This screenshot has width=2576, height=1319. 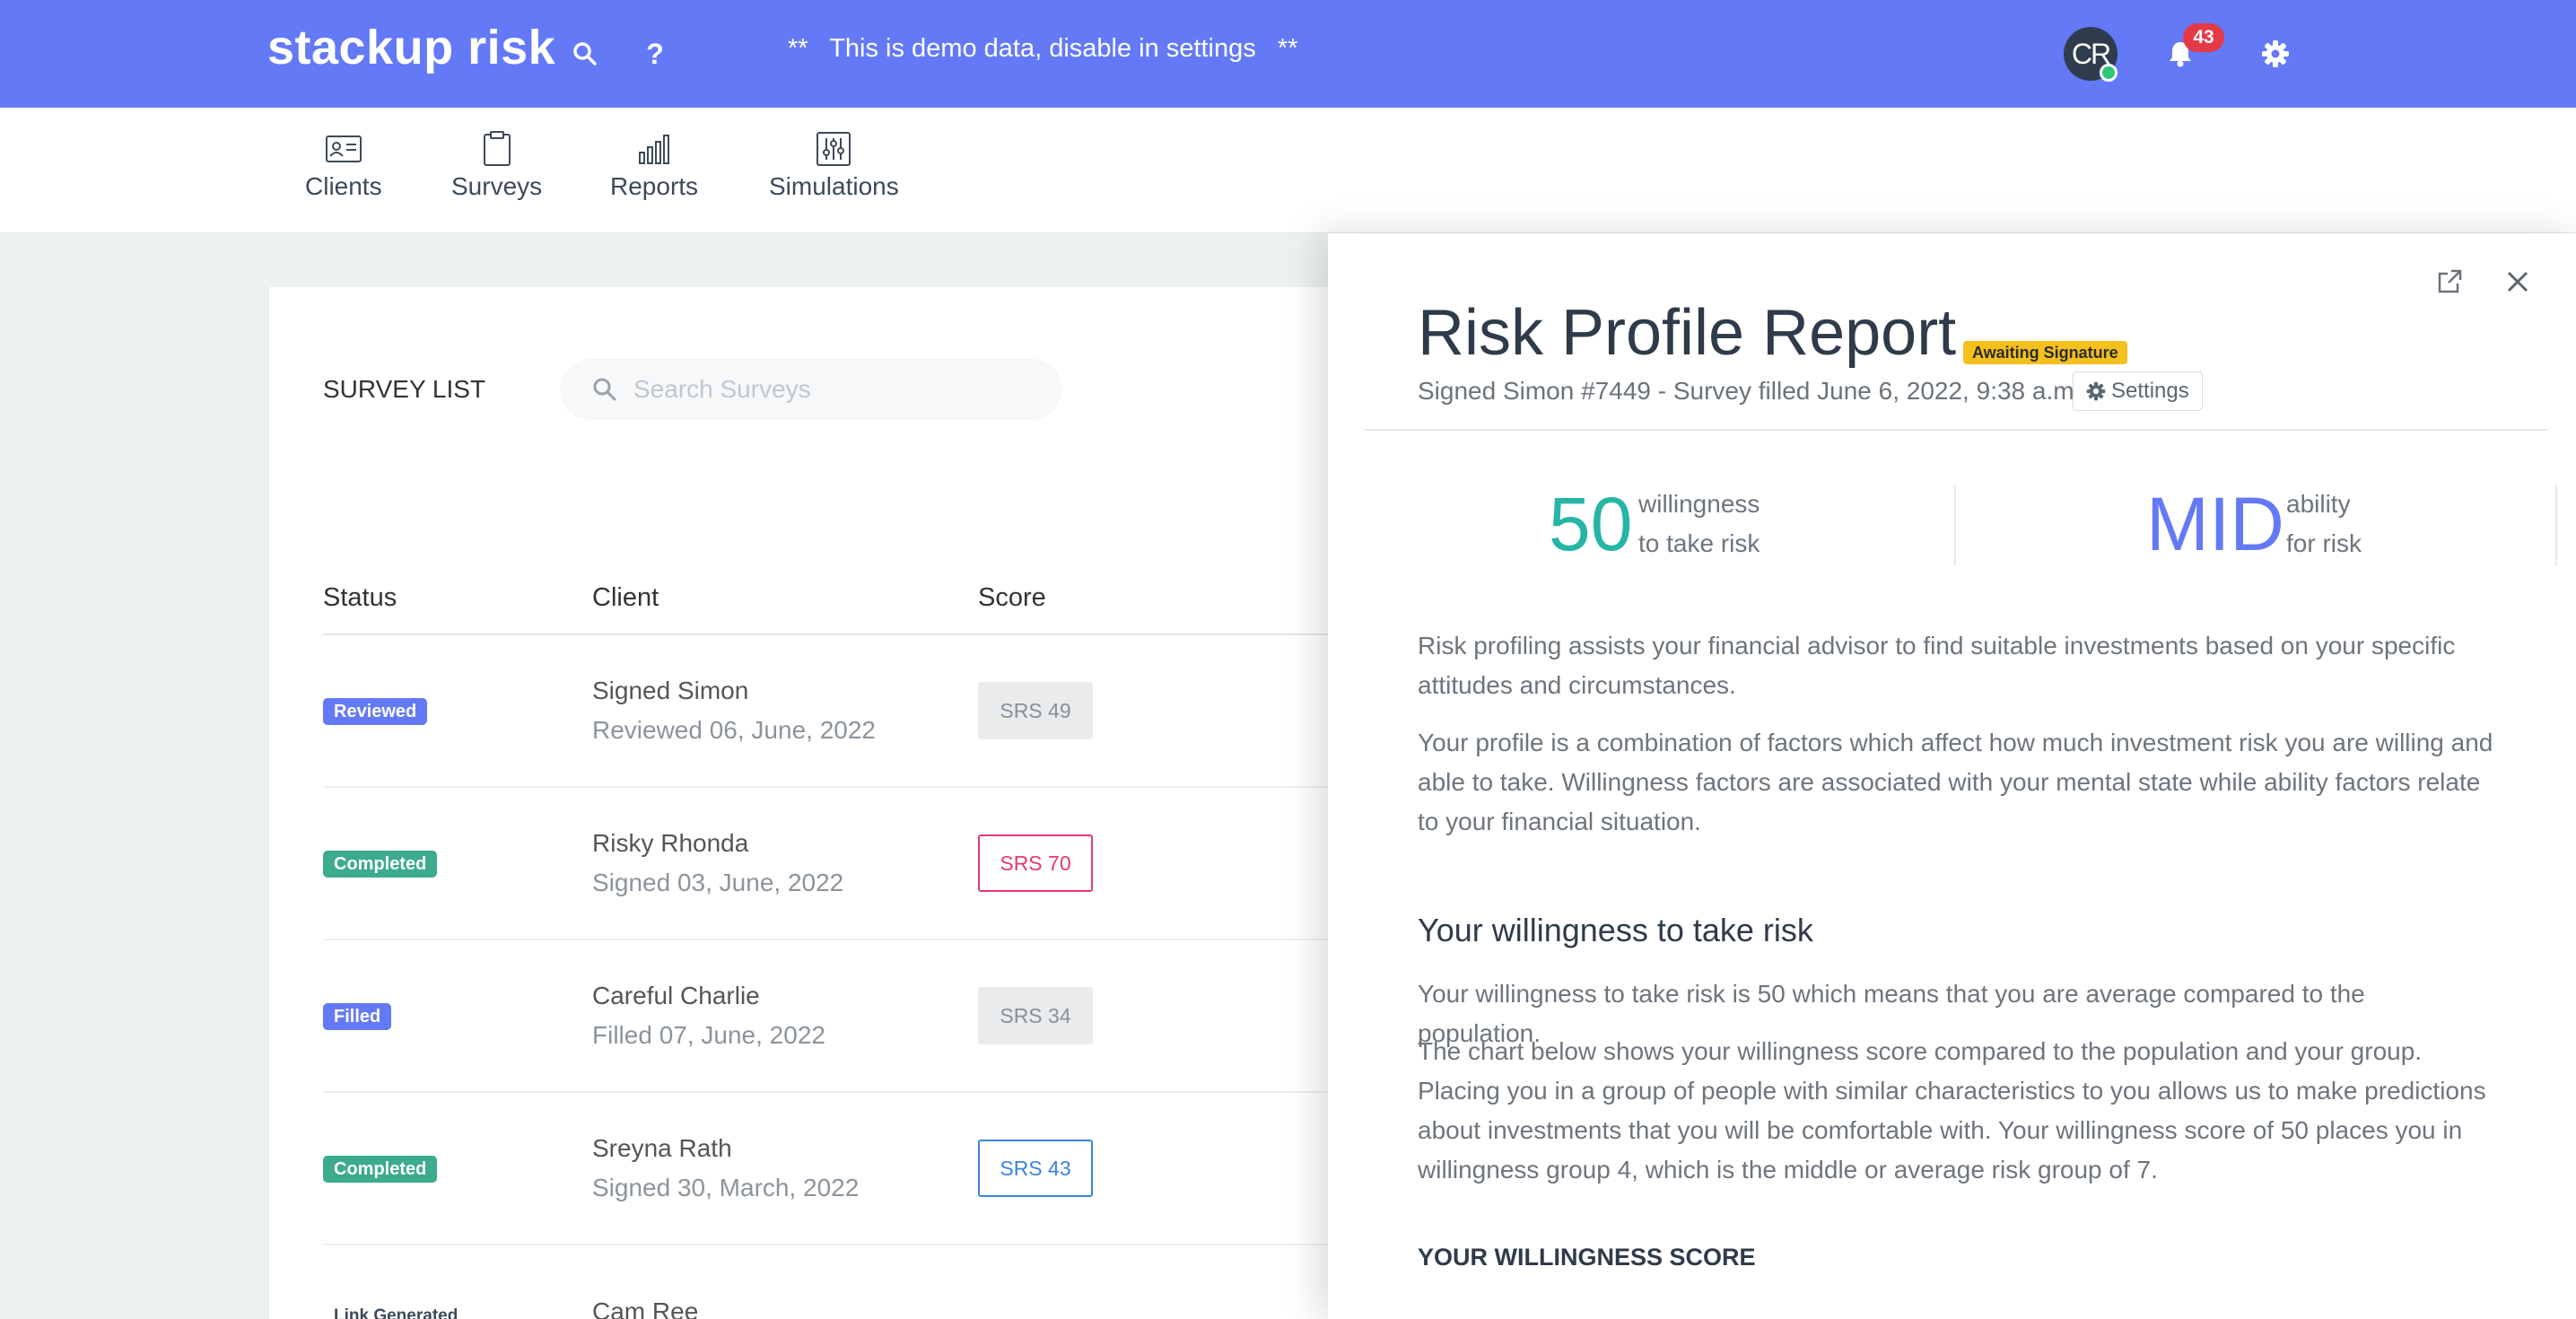 I want to click on settings-label: Settings, so click(x=2150, y=391).